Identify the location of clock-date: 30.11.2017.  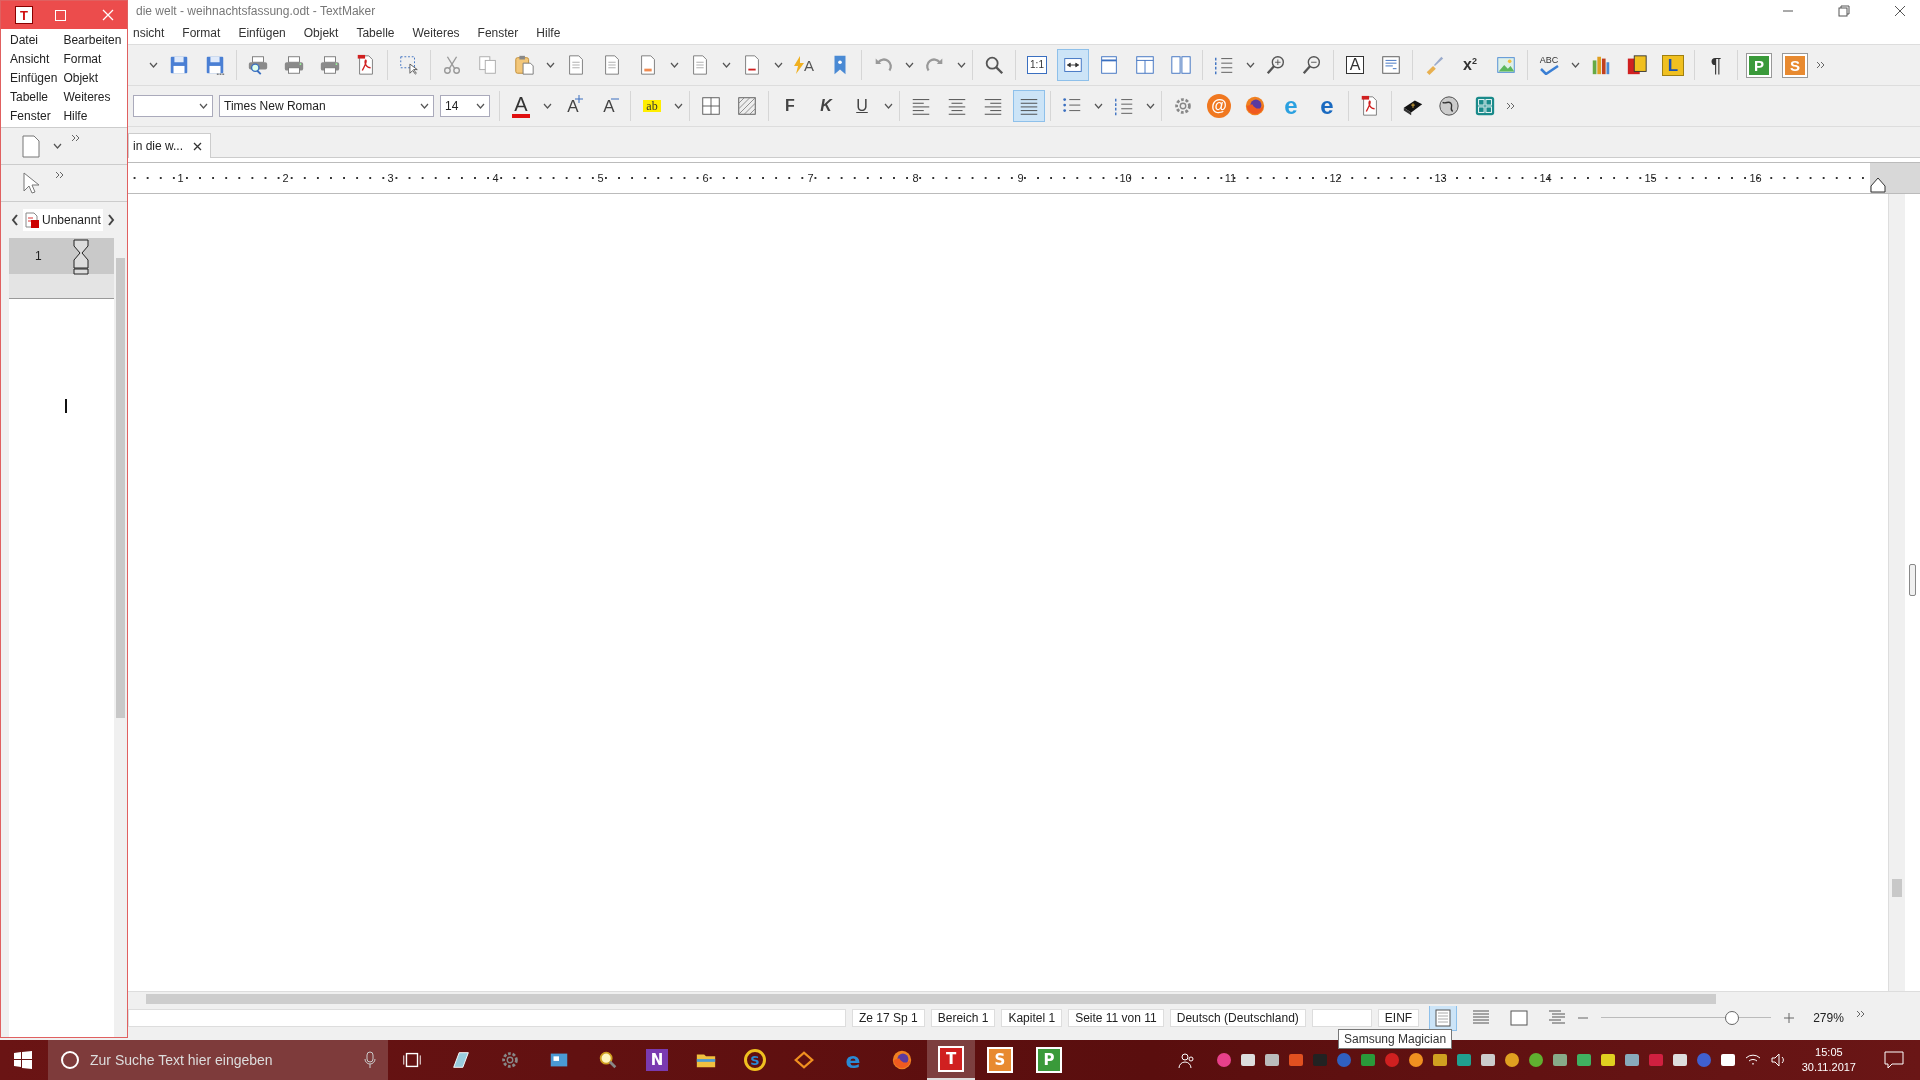
(1828, 1067).